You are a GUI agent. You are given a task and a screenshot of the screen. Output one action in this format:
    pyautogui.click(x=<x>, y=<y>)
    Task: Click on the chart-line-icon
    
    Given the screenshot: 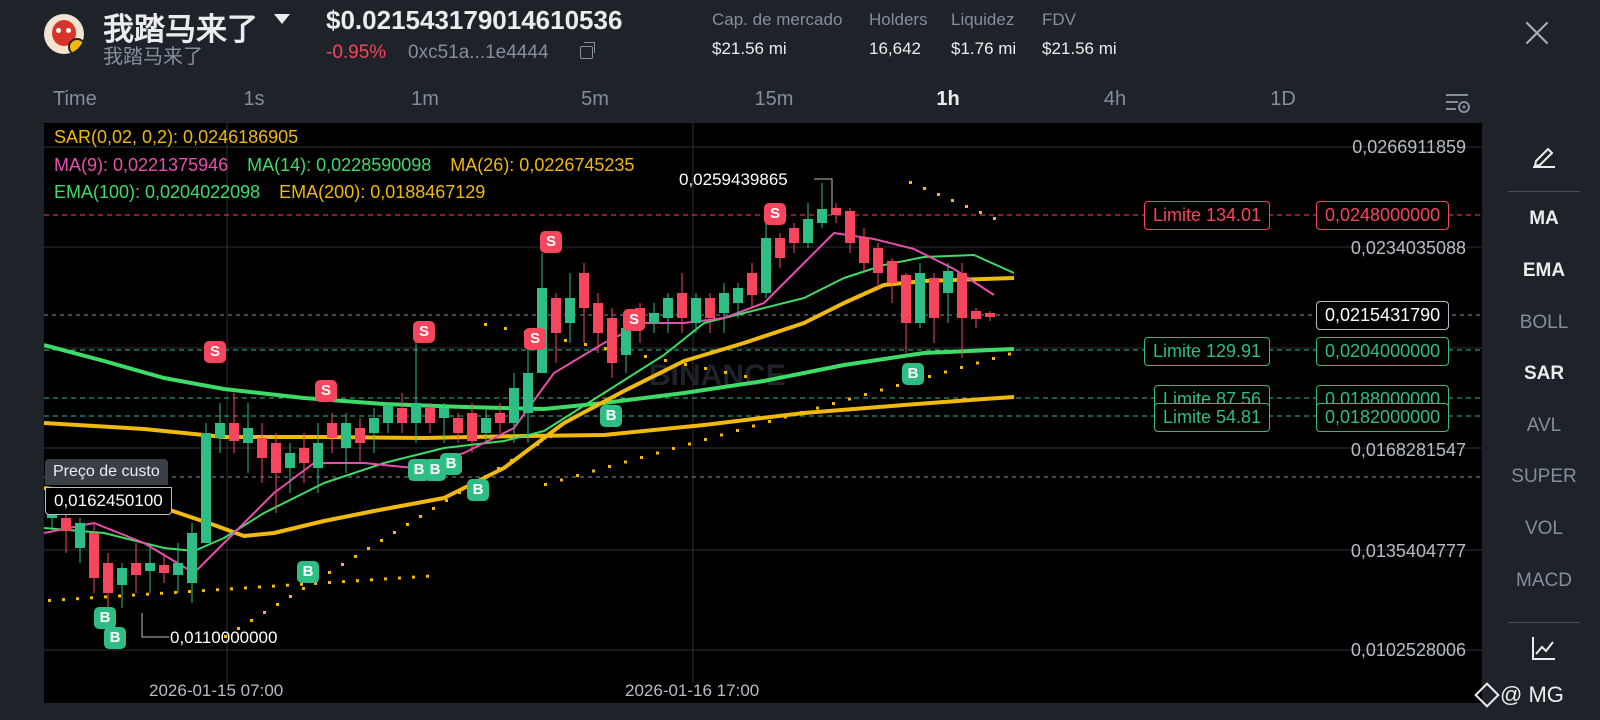 What is the action you would take?
    pyautogui.click(x=1544, y=648)
    